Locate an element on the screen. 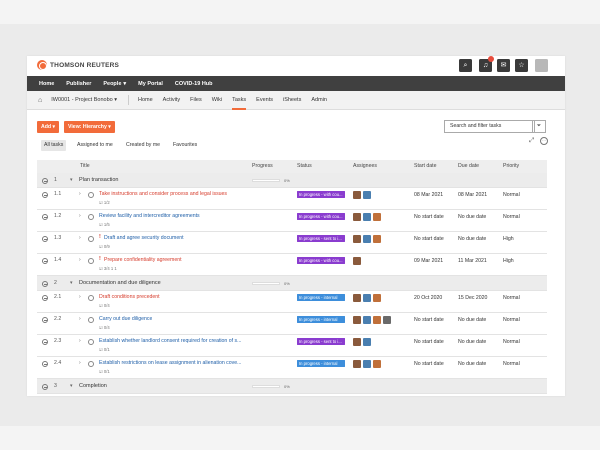 The image size is (600, 450). topnav-item-home: Home is located at coordinates (46, 84).